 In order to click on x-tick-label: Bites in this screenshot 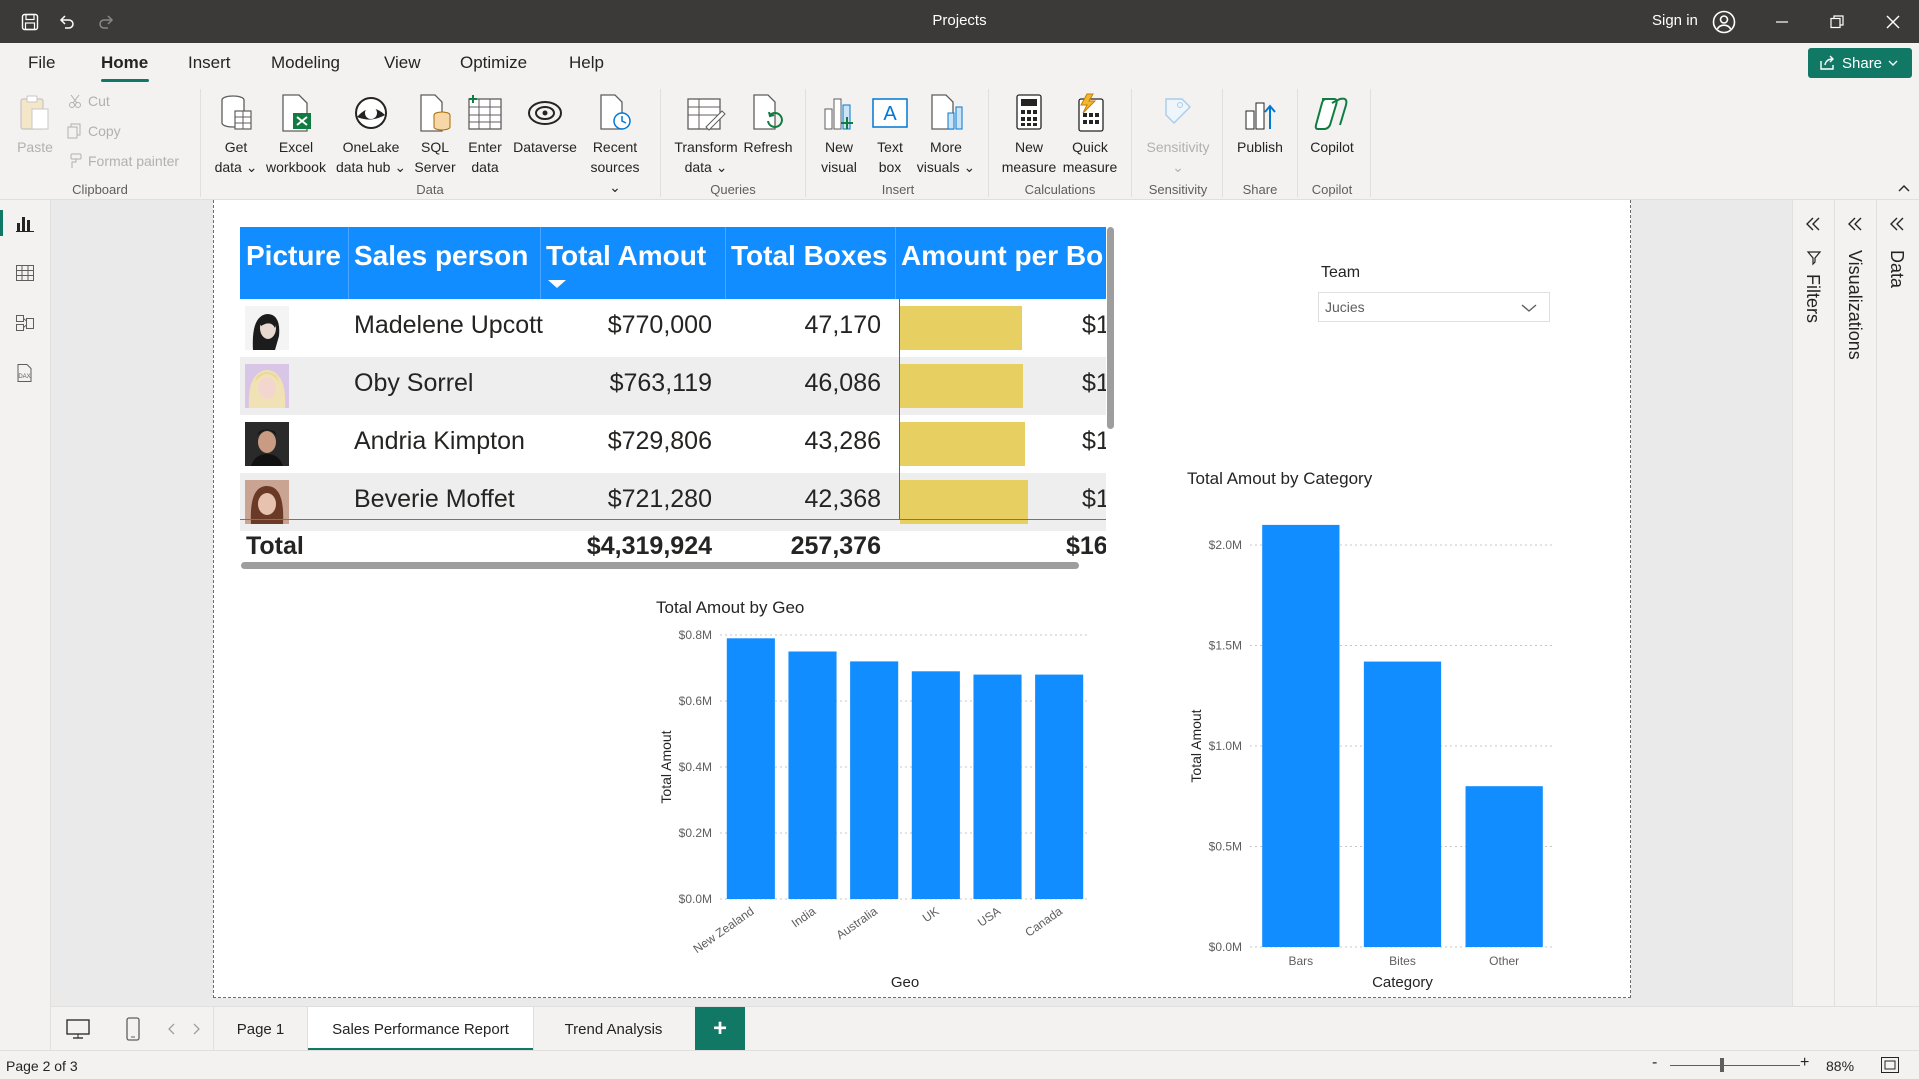, I will do `click(1402, 961)`.